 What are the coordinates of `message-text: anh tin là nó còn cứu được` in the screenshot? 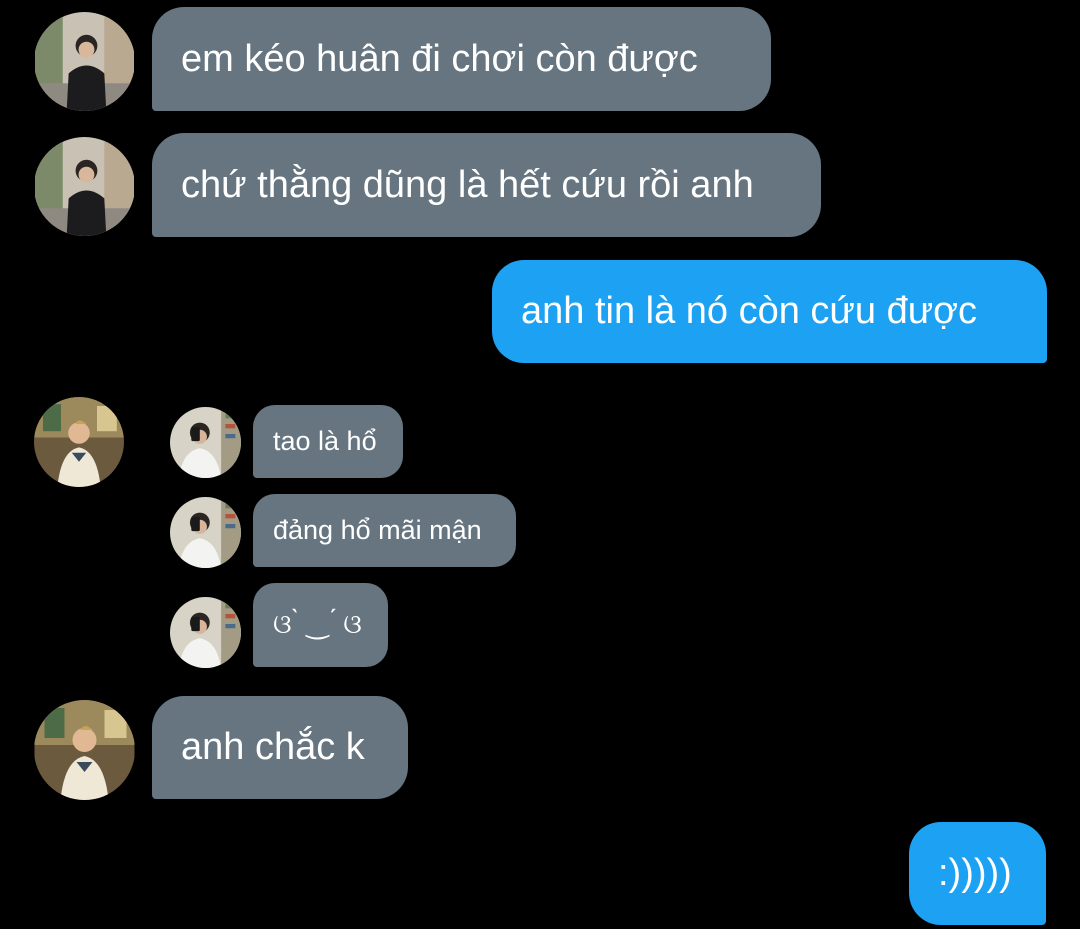 It's located at (749, 311).